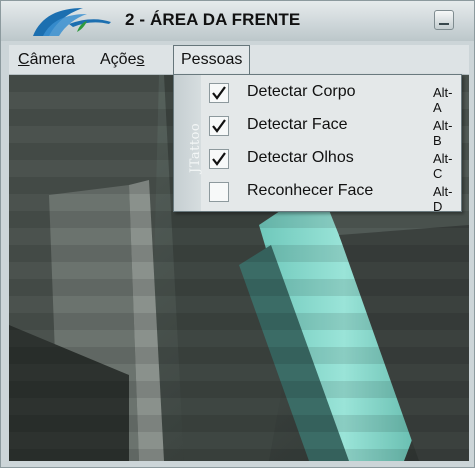 The image size is (475, 468). Describe the element at coordinates (118, 59) in the screenshot. I see `menu-acoes-label: Açõe` at that location.